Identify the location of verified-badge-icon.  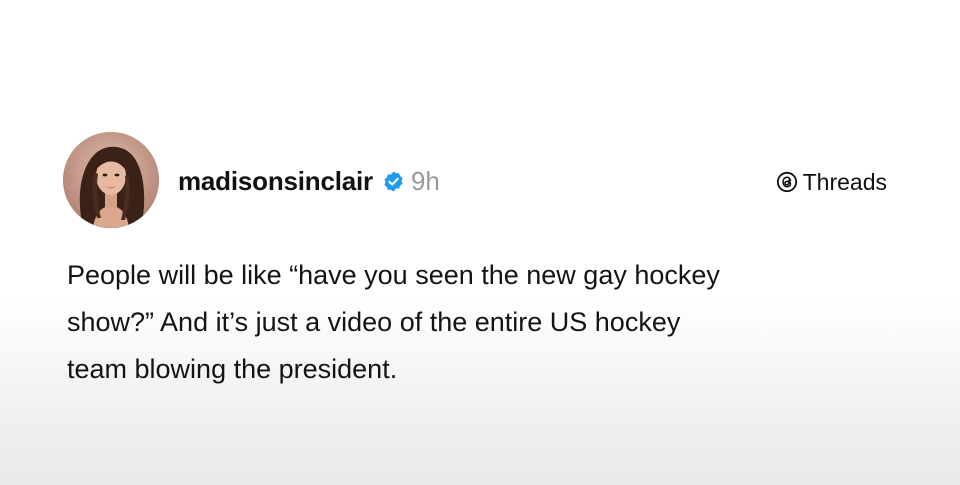
(393, 181).